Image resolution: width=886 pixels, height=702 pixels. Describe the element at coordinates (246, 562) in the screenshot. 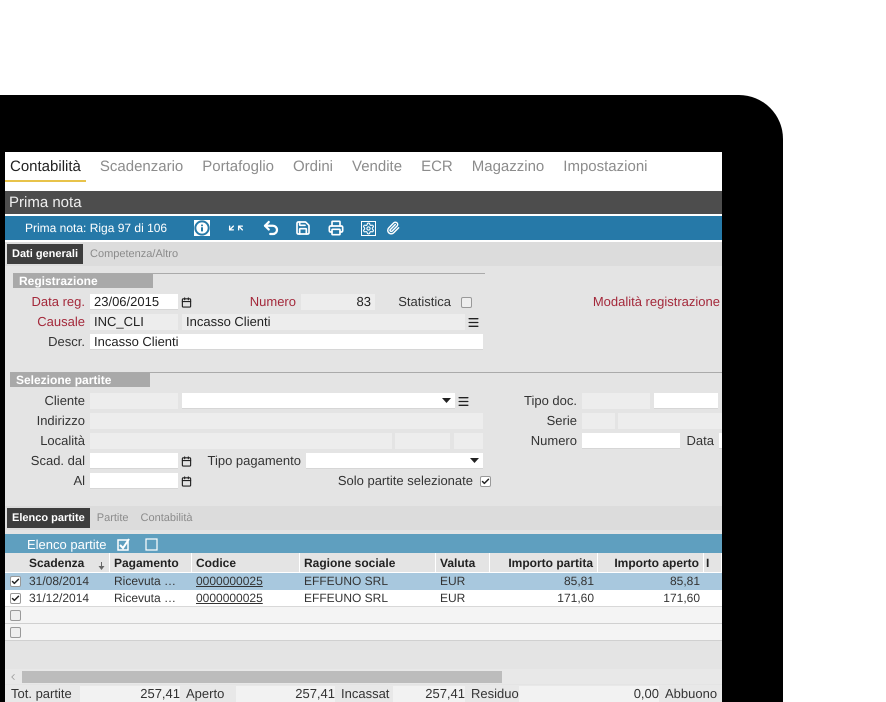

I see `column-header: Codice` at that location.